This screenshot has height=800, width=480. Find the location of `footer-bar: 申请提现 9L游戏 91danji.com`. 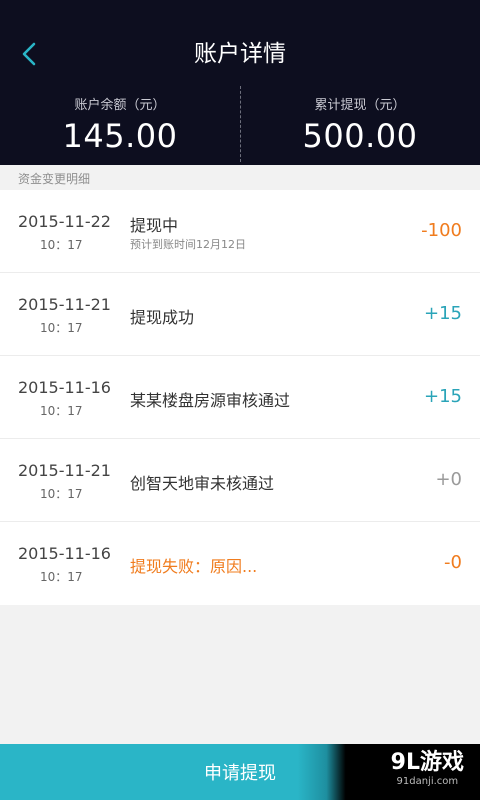

footer-bar: 申请提现 9L游戏 91danji.com is located at coordinates (240, 772).